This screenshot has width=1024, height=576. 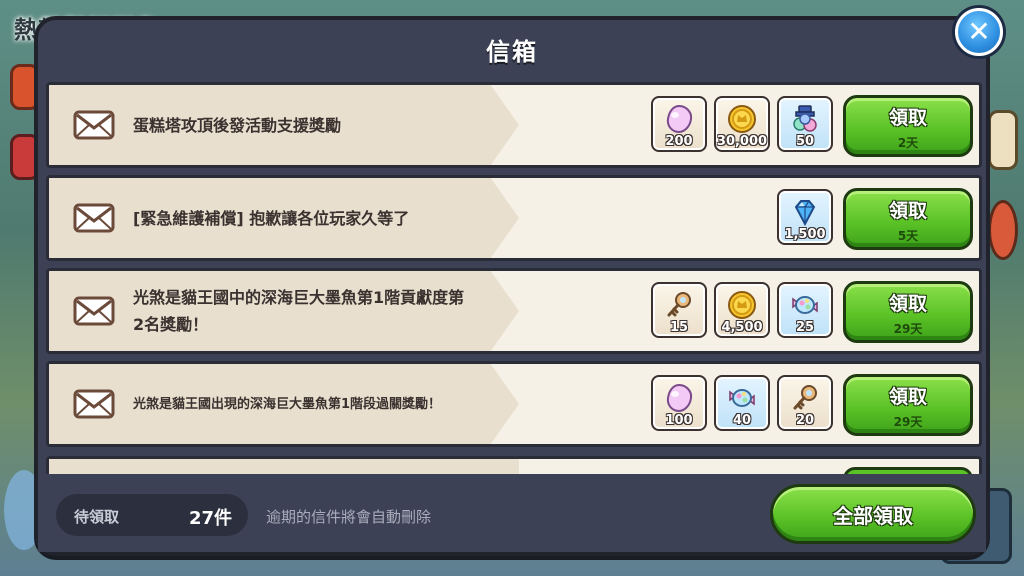 I want to click on reward-slot: 40, so click(x=742, y=403).